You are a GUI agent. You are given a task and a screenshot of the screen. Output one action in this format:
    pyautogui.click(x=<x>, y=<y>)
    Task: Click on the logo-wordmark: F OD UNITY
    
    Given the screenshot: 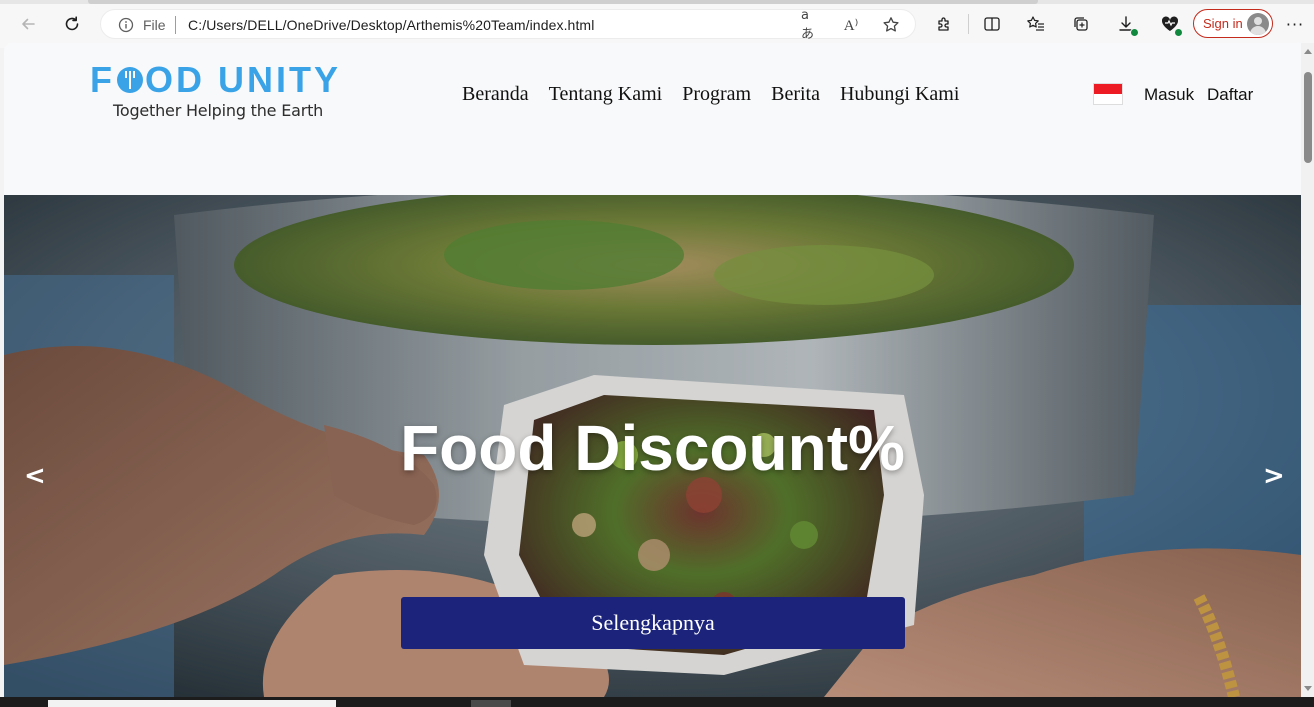 What is the action you would take?
    pyautogui.click(x=215, y=80)
    